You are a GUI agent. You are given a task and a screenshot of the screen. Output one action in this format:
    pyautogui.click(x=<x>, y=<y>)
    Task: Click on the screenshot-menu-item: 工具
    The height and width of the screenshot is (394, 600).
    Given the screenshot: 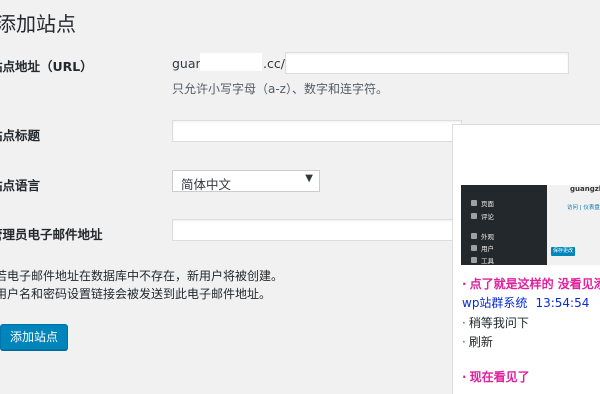 What is the action you would take?
    pyautogui.click(x=487, y=261)
    